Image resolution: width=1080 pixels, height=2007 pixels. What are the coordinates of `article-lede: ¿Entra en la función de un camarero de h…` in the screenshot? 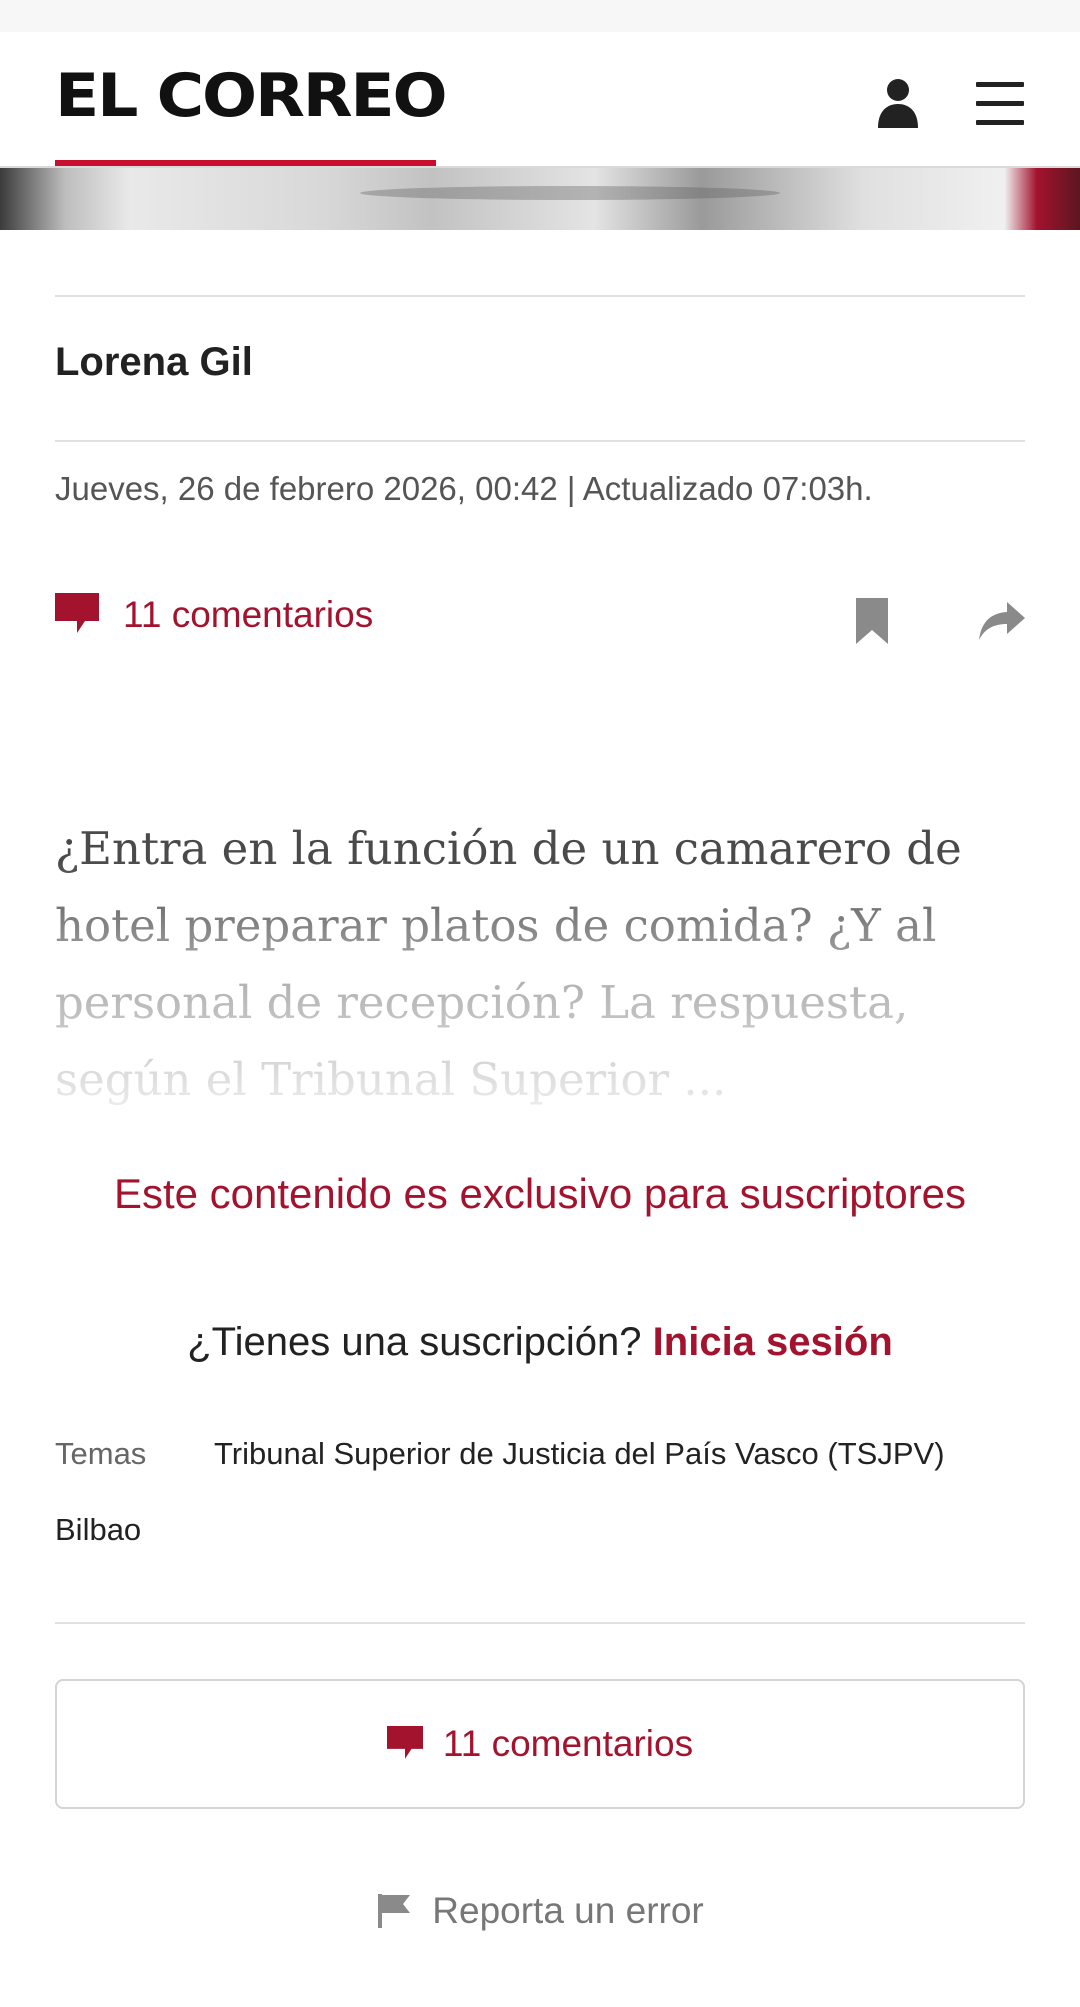 It's located at (508, 964).